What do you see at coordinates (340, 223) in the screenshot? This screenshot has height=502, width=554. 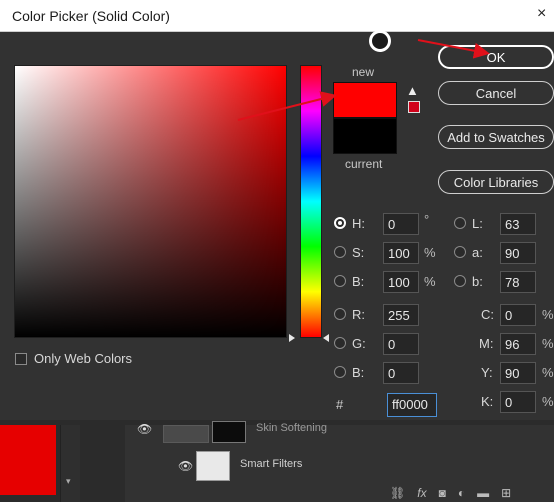 I see `hue-radio` at bounding box center [340, 223].